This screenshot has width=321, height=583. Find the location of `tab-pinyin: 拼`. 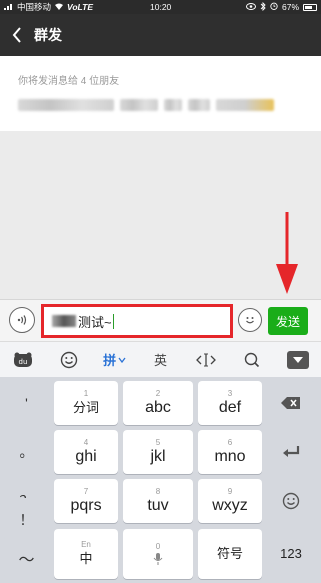

tab-pinyin: 拼 is located at coordinates (115, 360).